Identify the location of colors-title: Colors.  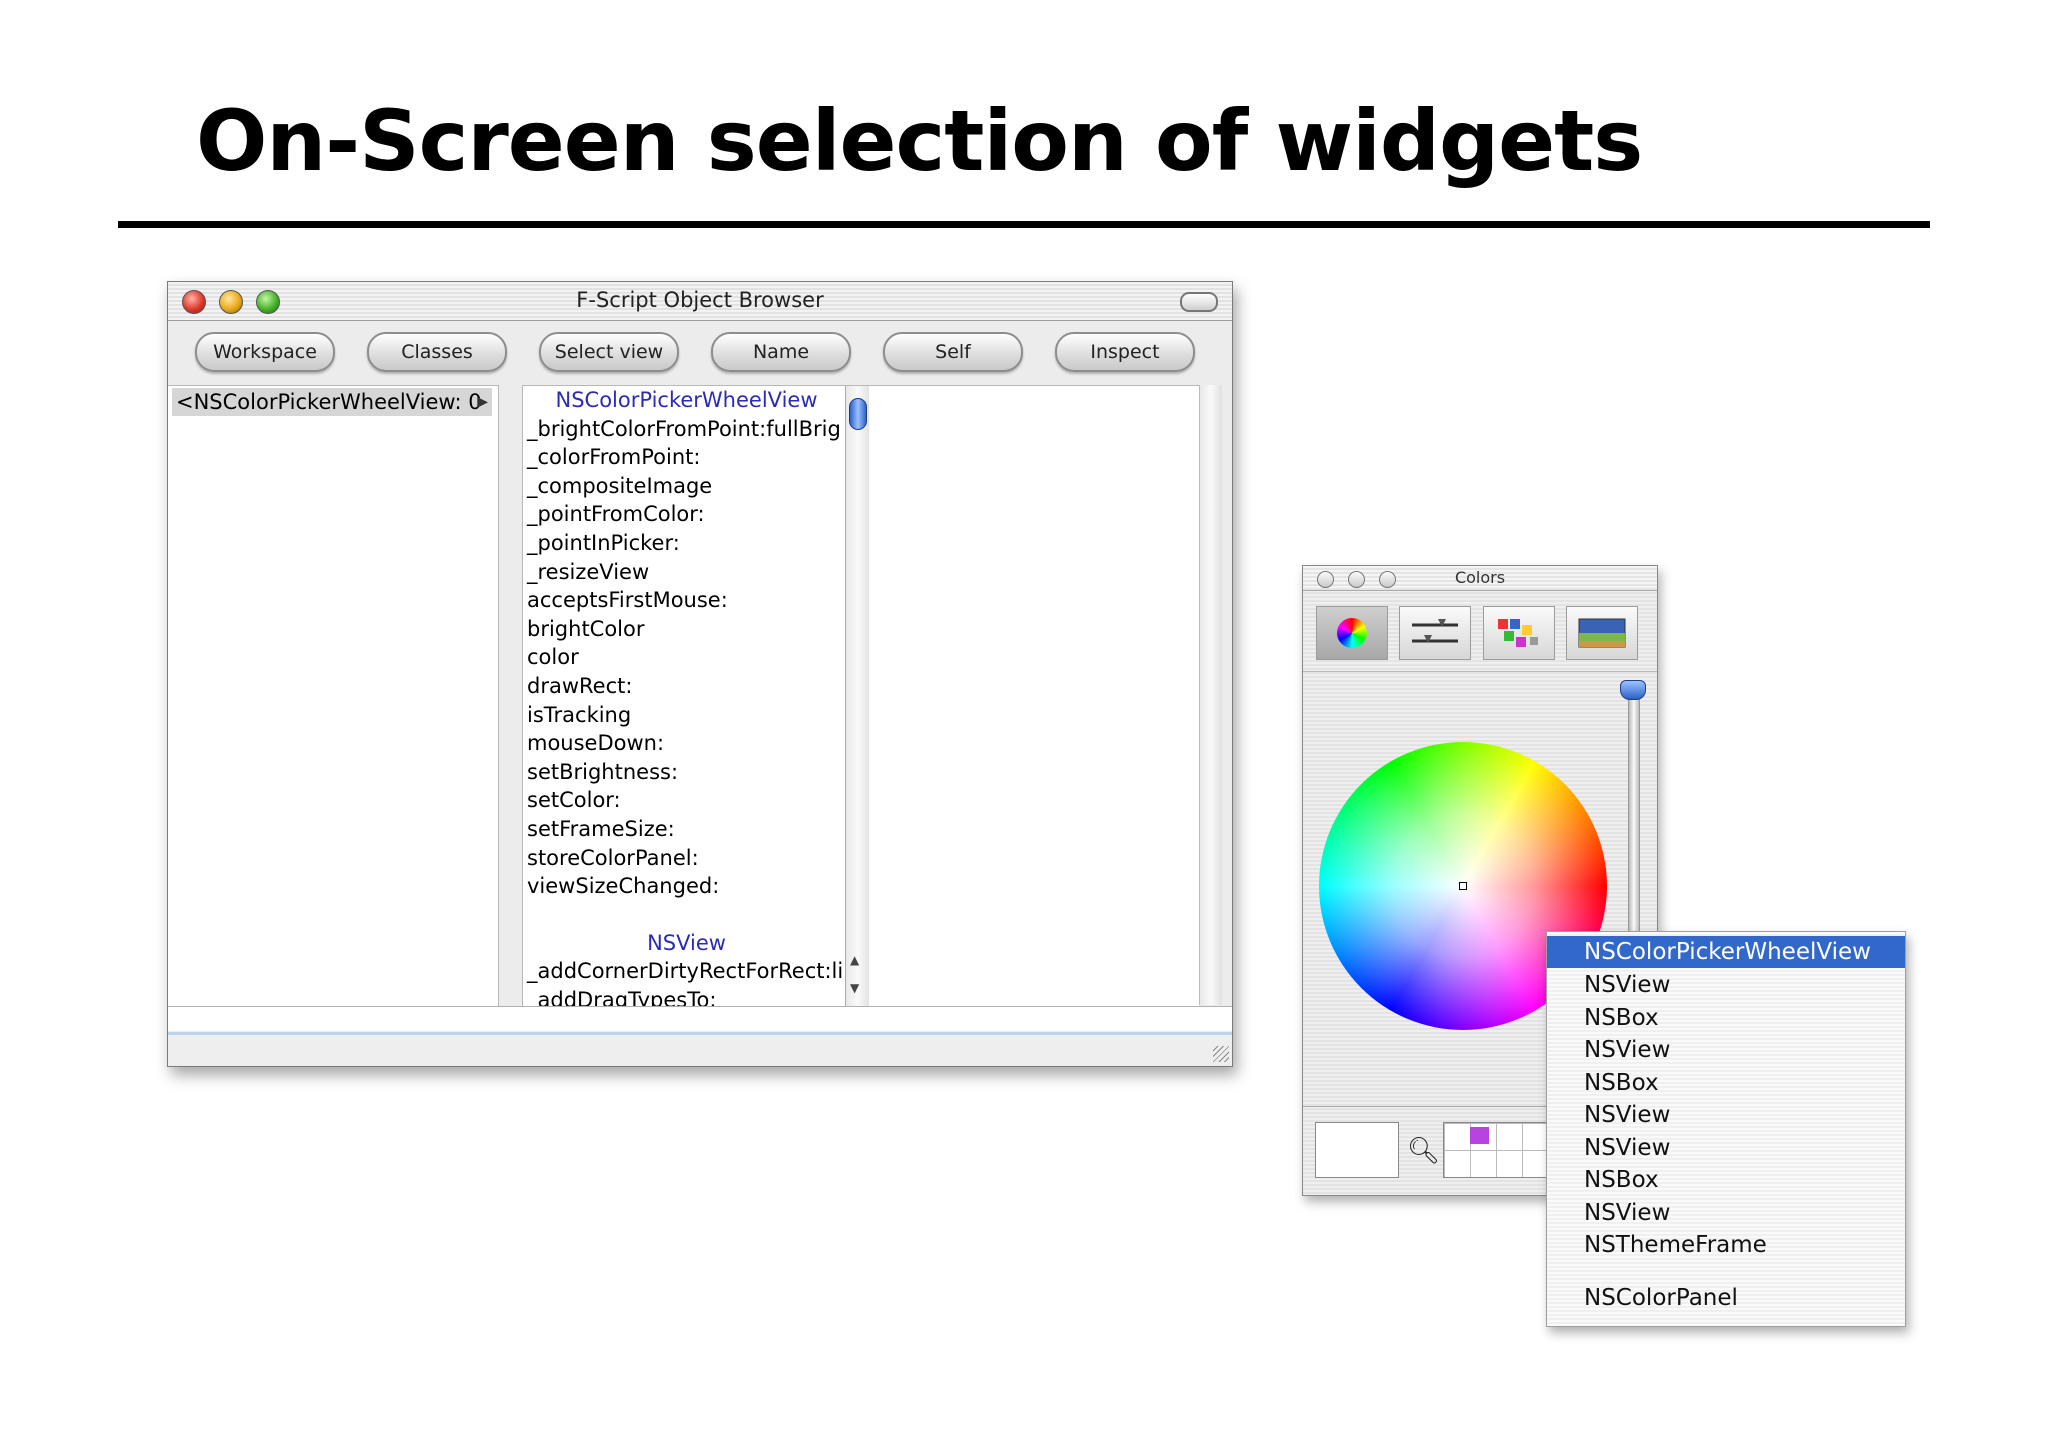
(1480, 577).